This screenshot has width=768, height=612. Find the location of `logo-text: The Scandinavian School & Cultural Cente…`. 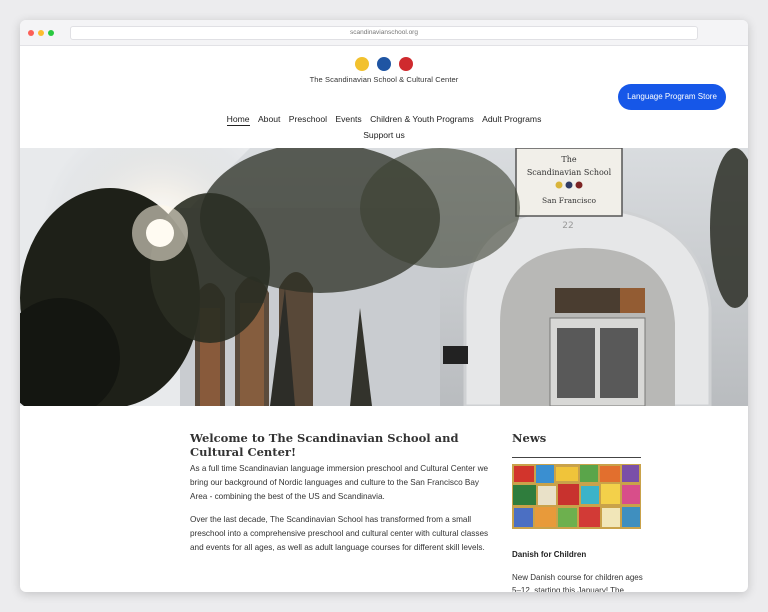

logo-text: The Scandinavian School & Cultural Cente… is located at coordinates (384, 79).